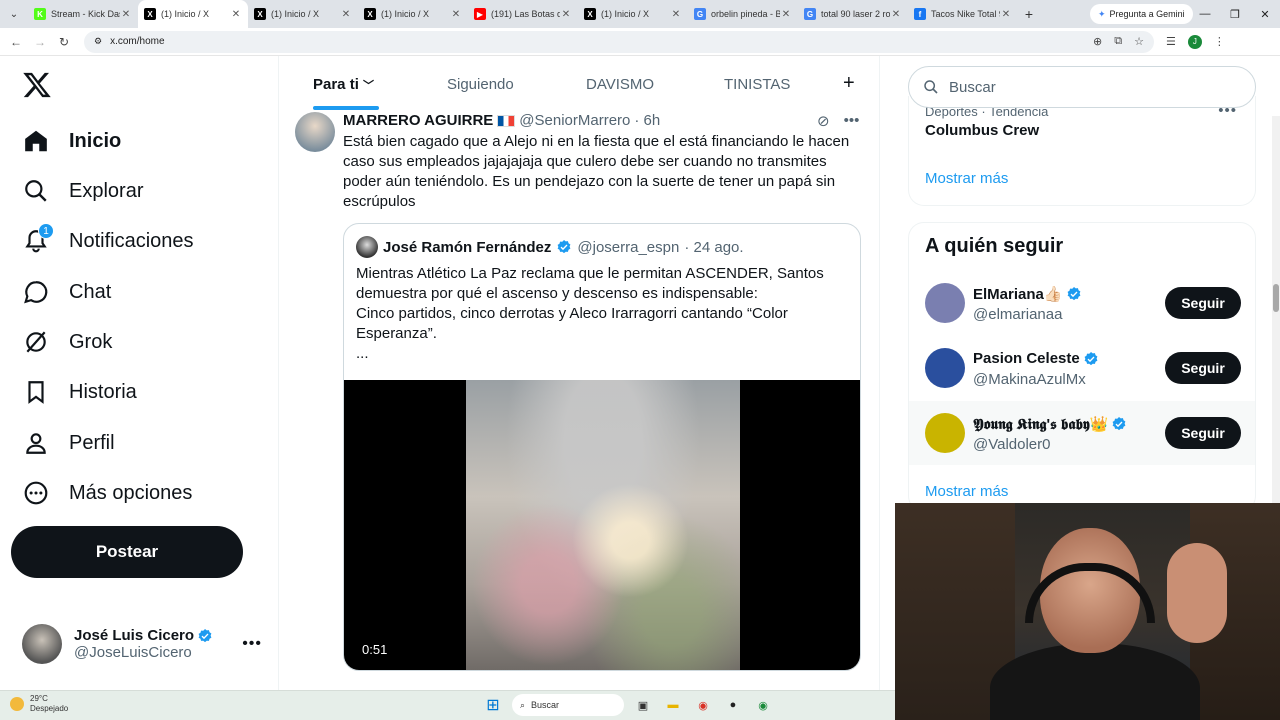  What do you see at coordinates (40, 42) in the screenshot?
I see `forward-icon: →` at bounding box center [40, 42].